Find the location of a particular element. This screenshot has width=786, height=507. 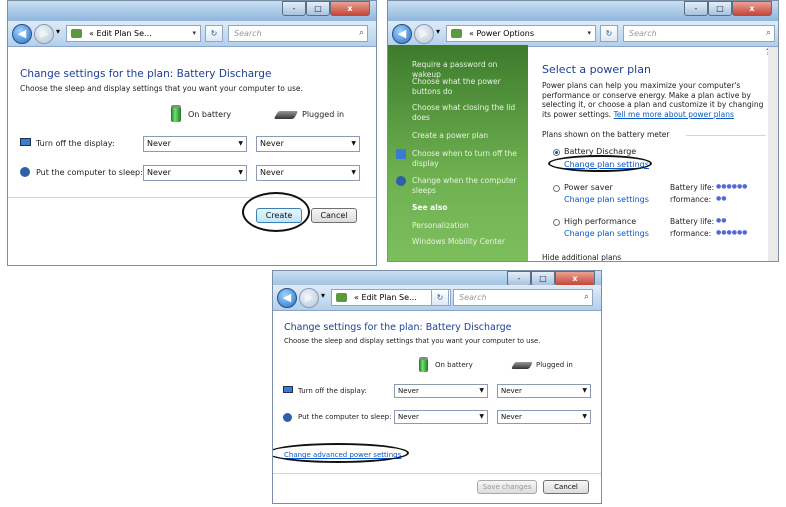

sleep-label: Put the computer to sleep: is located at coordinates (89, 172).